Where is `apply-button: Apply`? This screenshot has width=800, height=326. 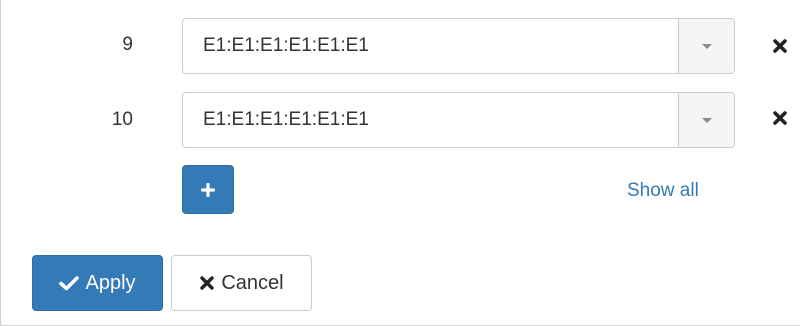 apply-button: Apply is located at coordinates (97, 283).